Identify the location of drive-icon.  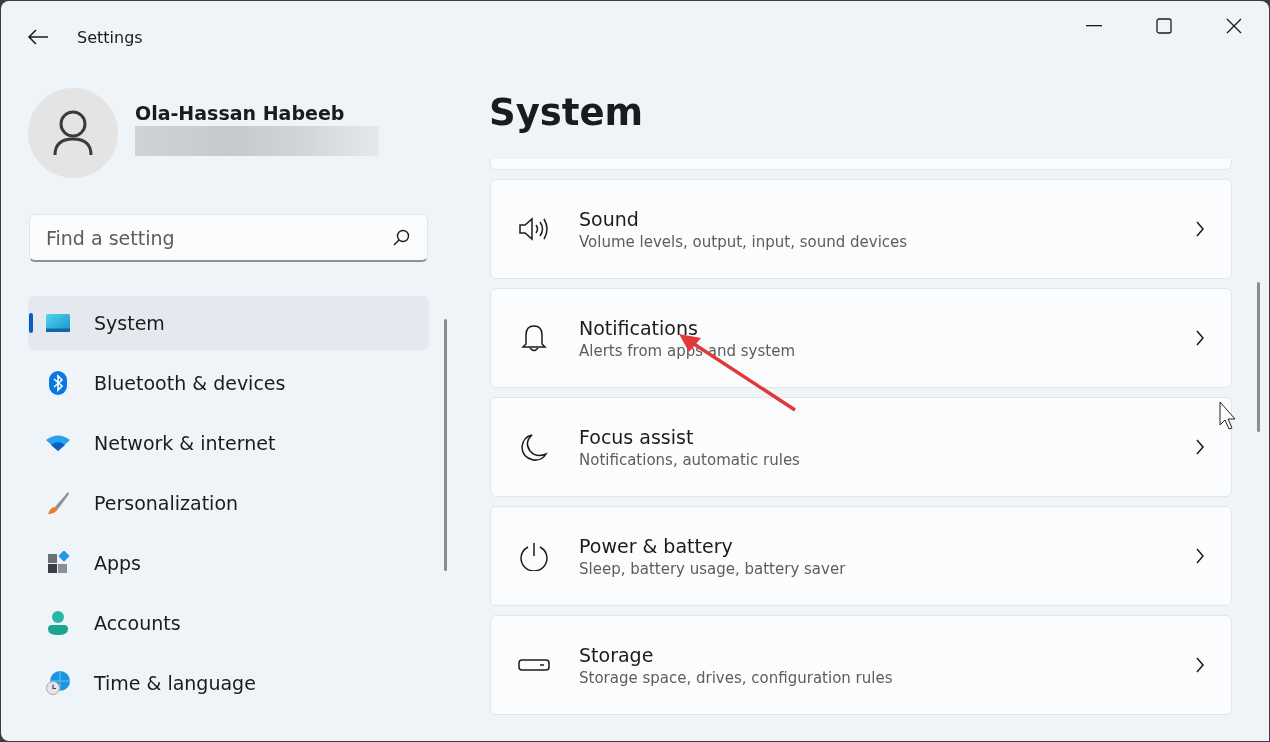
(534, 665).